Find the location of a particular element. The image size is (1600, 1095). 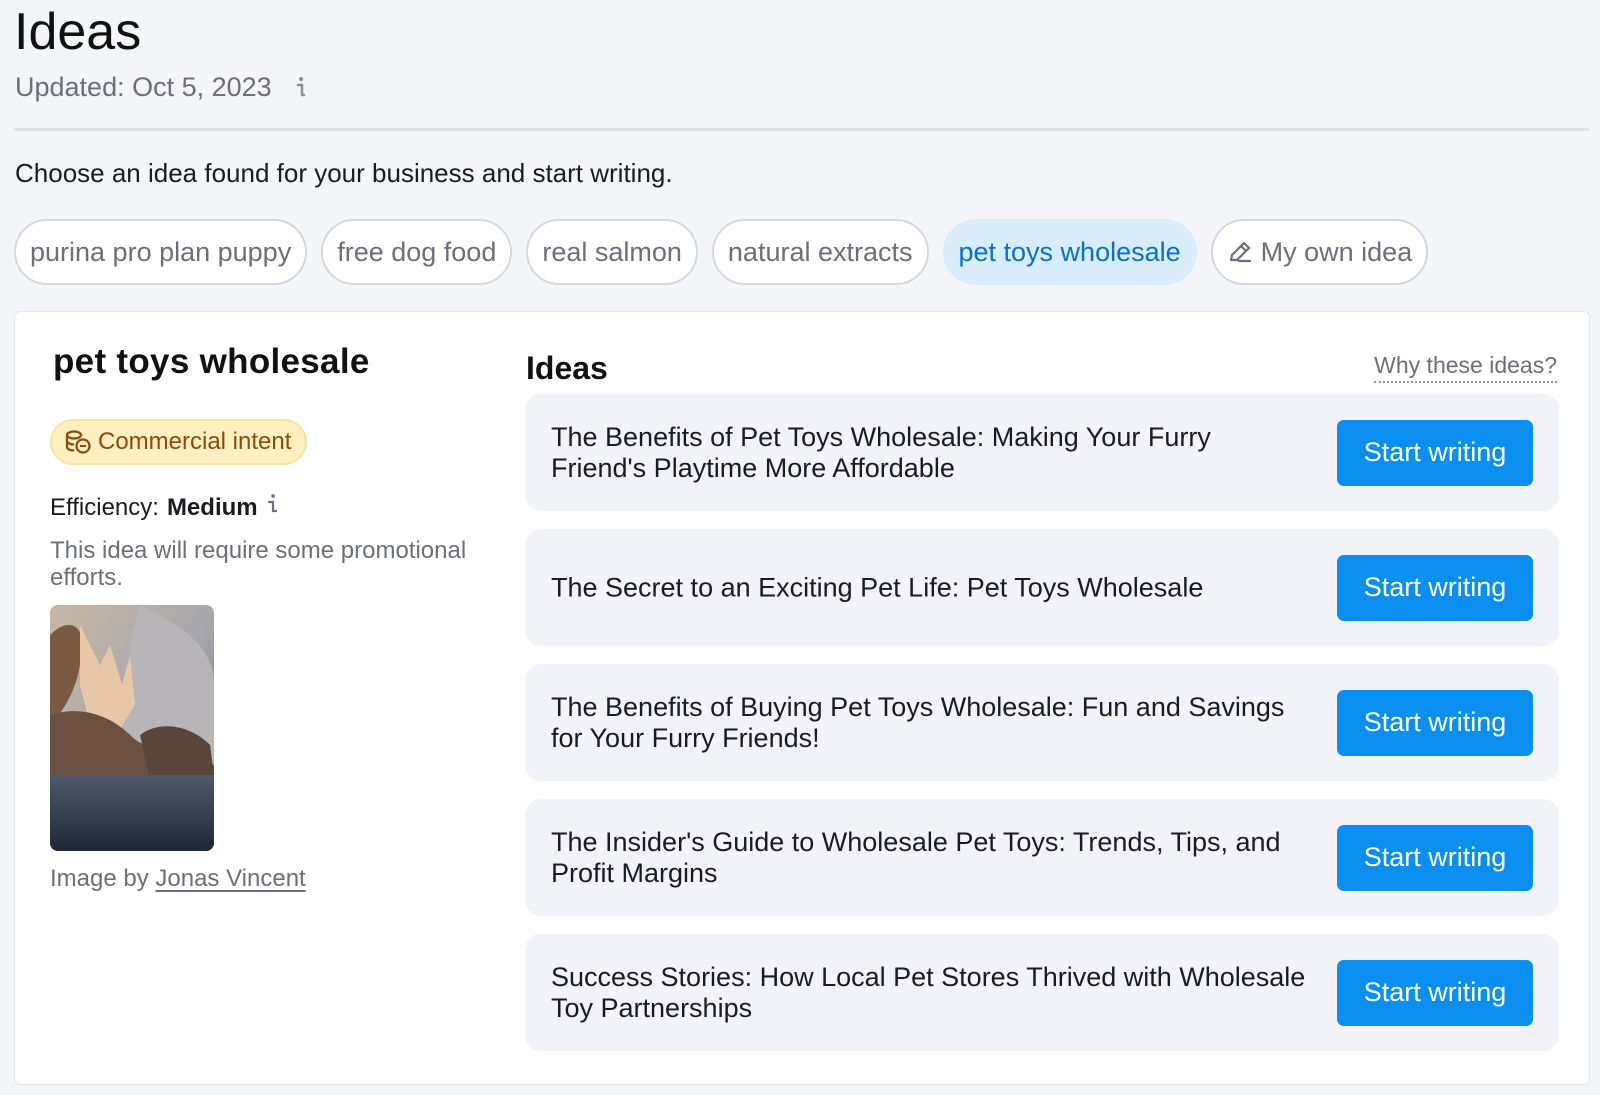

coins-icon is located at coordinates (78, 442).